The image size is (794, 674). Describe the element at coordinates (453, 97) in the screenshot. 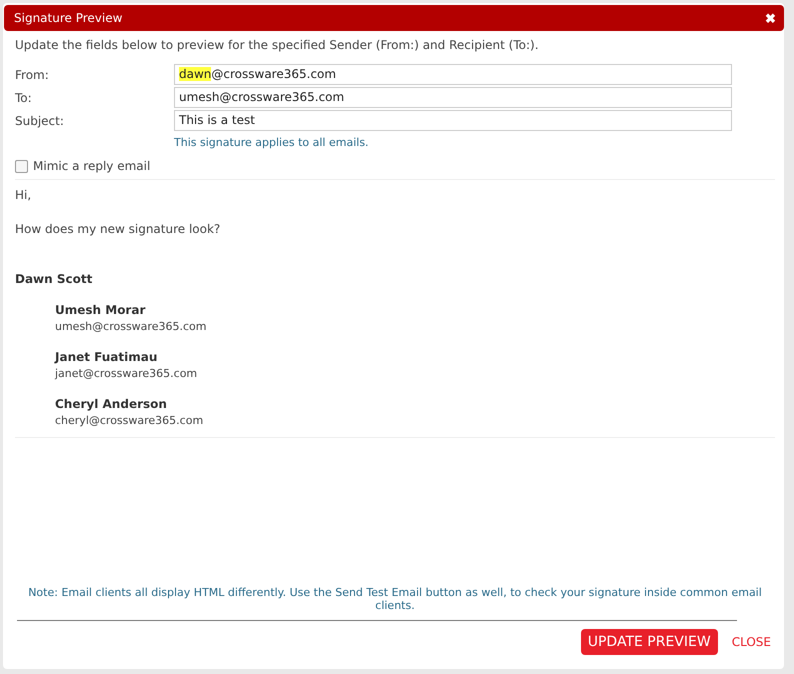

I see `input-field: umesh@crossware365.com` at that location.